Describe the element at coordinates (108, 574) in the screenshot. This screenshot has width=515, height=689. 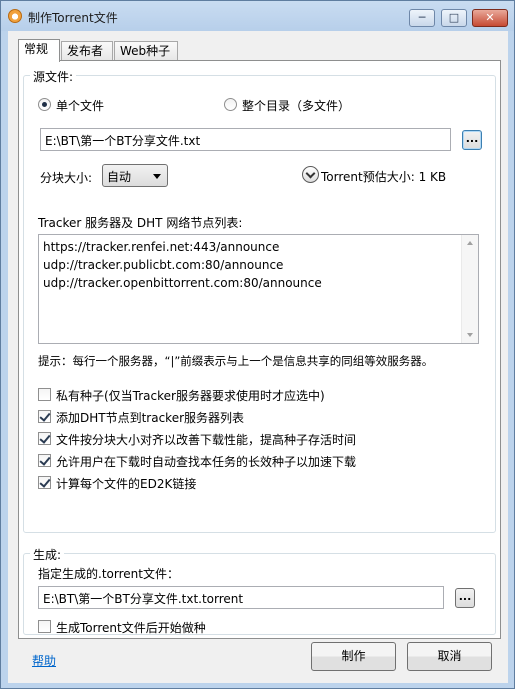
I see `output-field-label: 指定生成的.torrent文件：` at that location.